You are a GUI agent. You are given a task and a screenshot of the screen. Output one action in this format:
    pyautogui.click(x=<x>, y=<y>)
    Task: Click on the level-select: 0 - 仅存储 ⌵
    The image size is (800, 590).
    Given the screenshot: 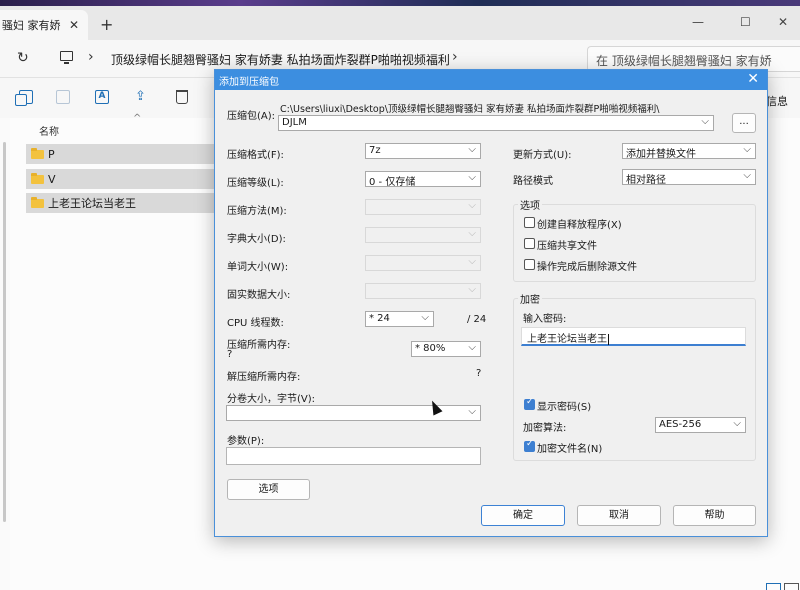 What is the action you would take?
    pyautogui.click(x=423, y=179)
    